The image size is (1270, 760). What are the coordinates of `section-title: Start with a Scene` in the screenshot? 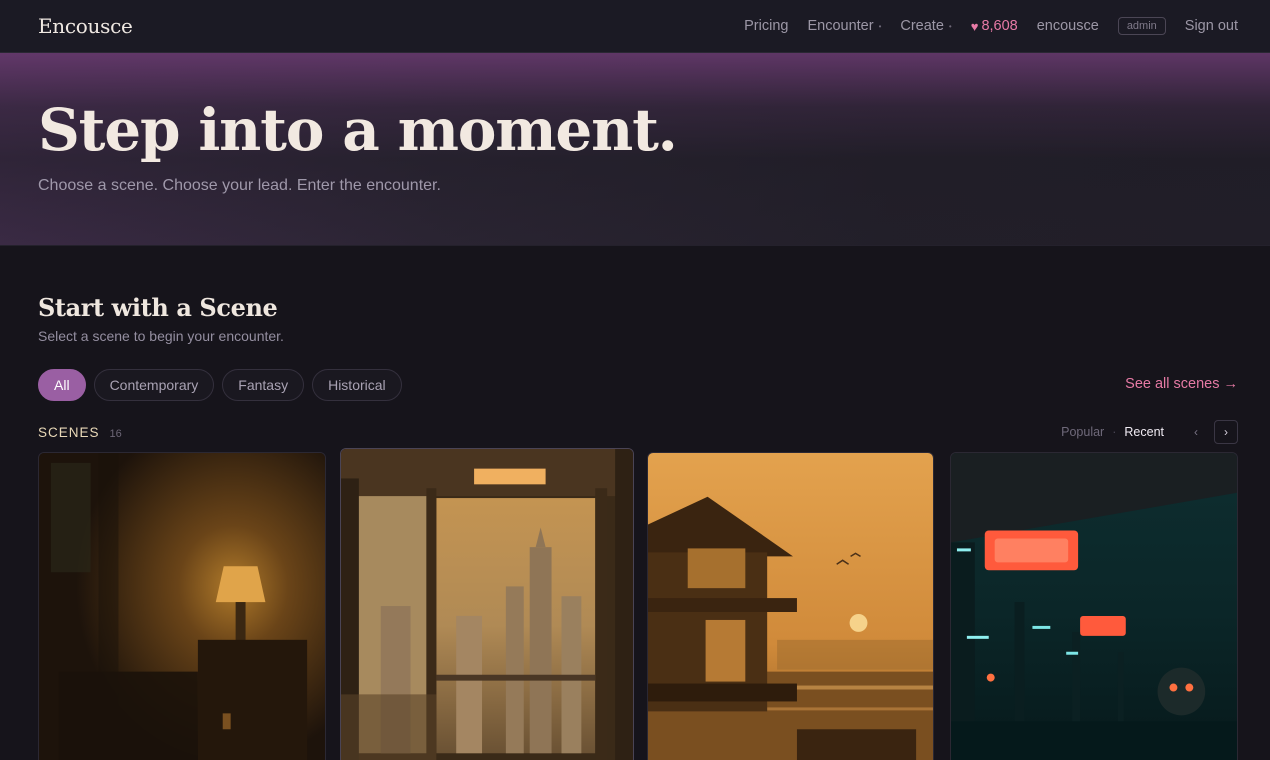 It's located at (158, 307).